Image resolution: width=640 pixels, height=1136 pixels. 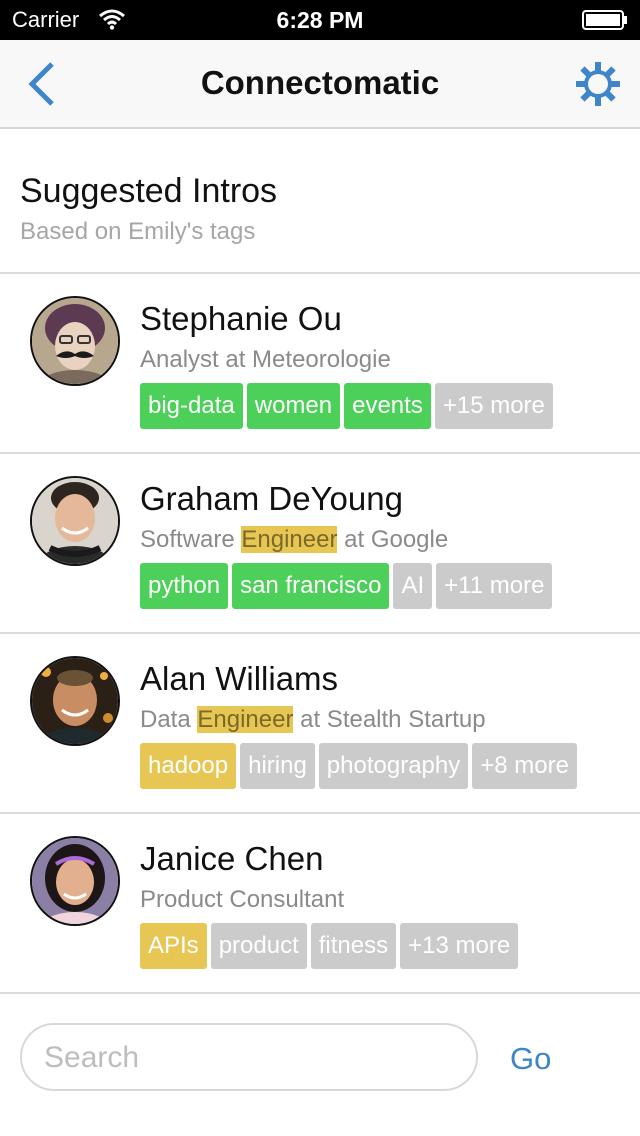 I want to click on section-subtitle: Based on Emily's tags, so click(x=138, y=231).